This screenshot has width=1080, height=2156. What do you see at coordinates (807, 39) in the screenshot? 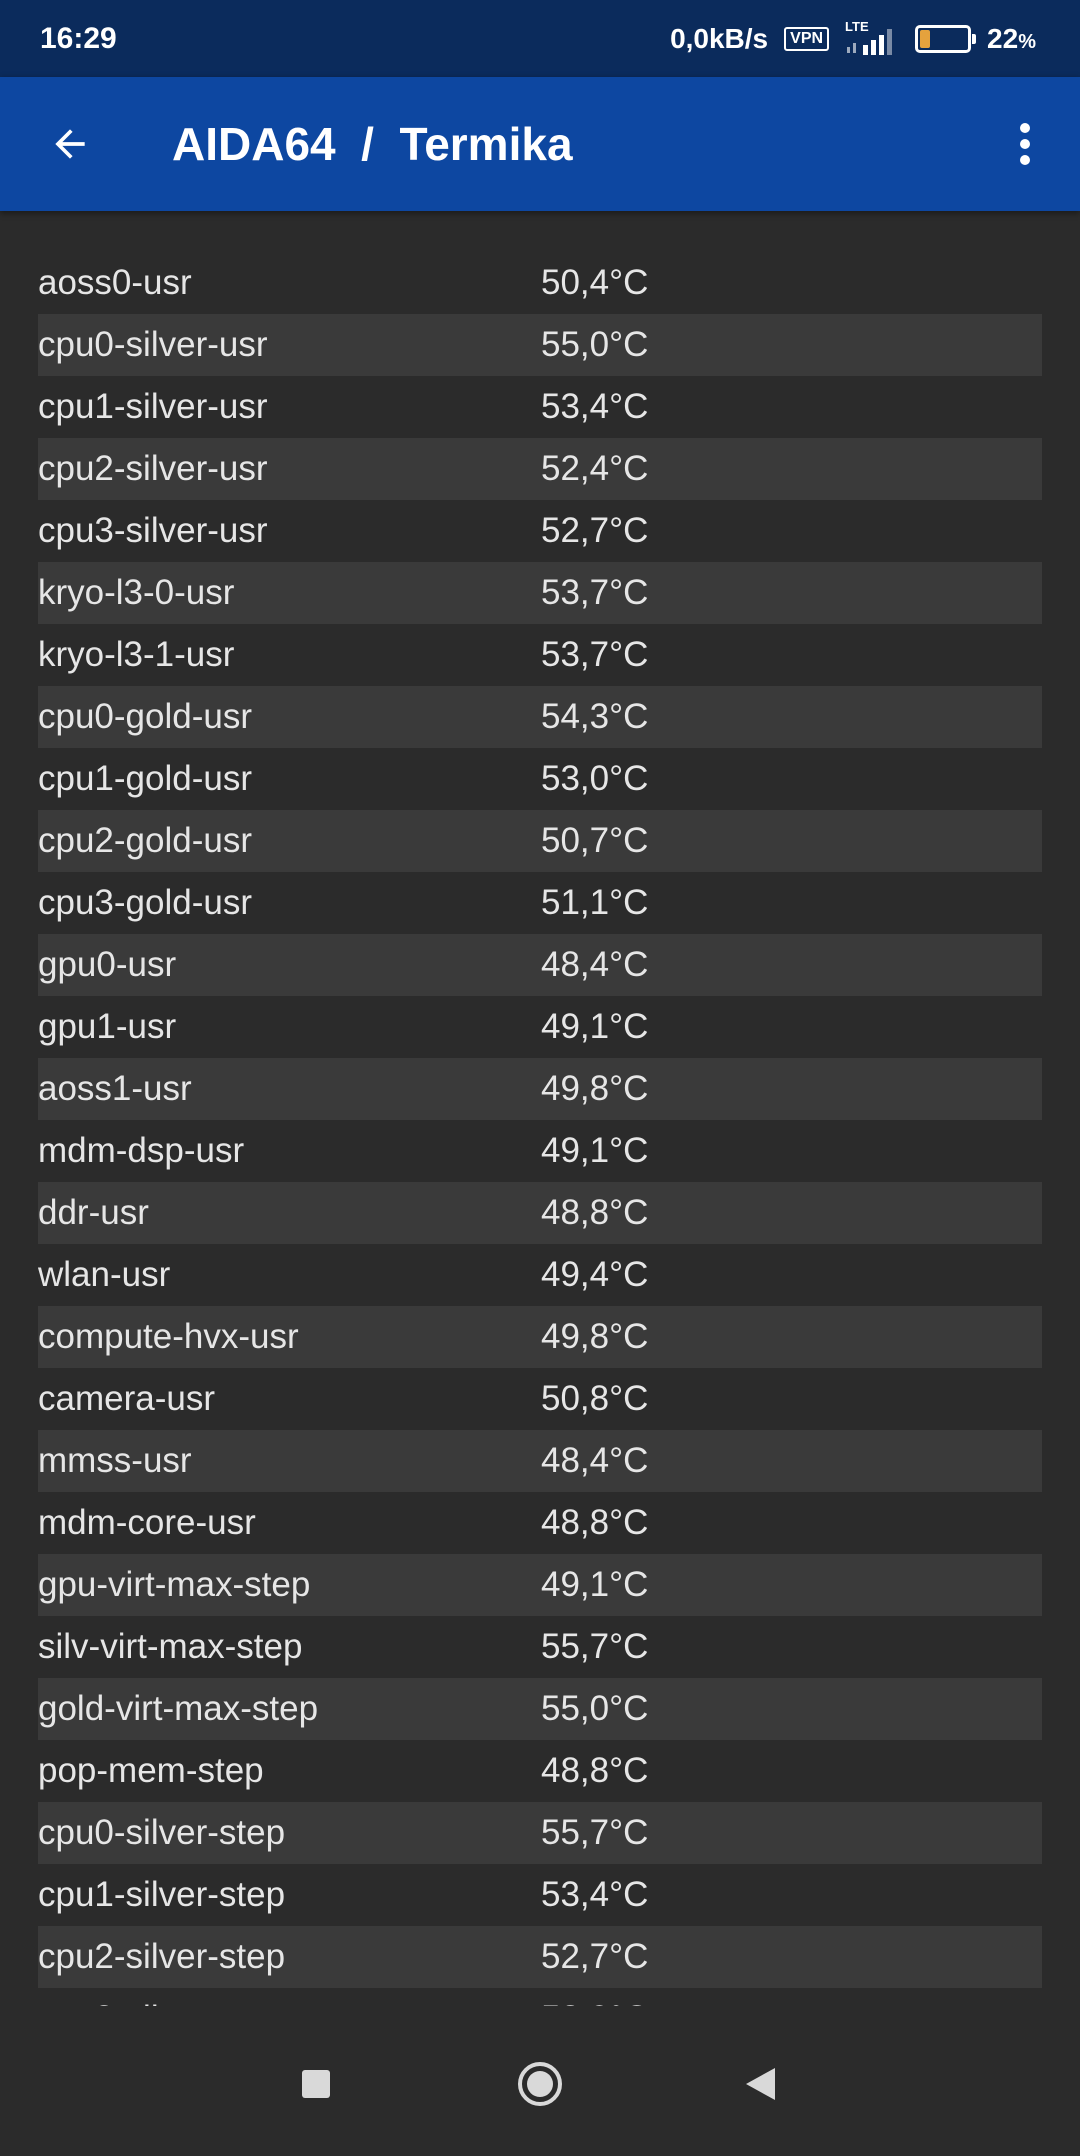
I see `vpn-icon: VPN` at bounding box center [807, 39].